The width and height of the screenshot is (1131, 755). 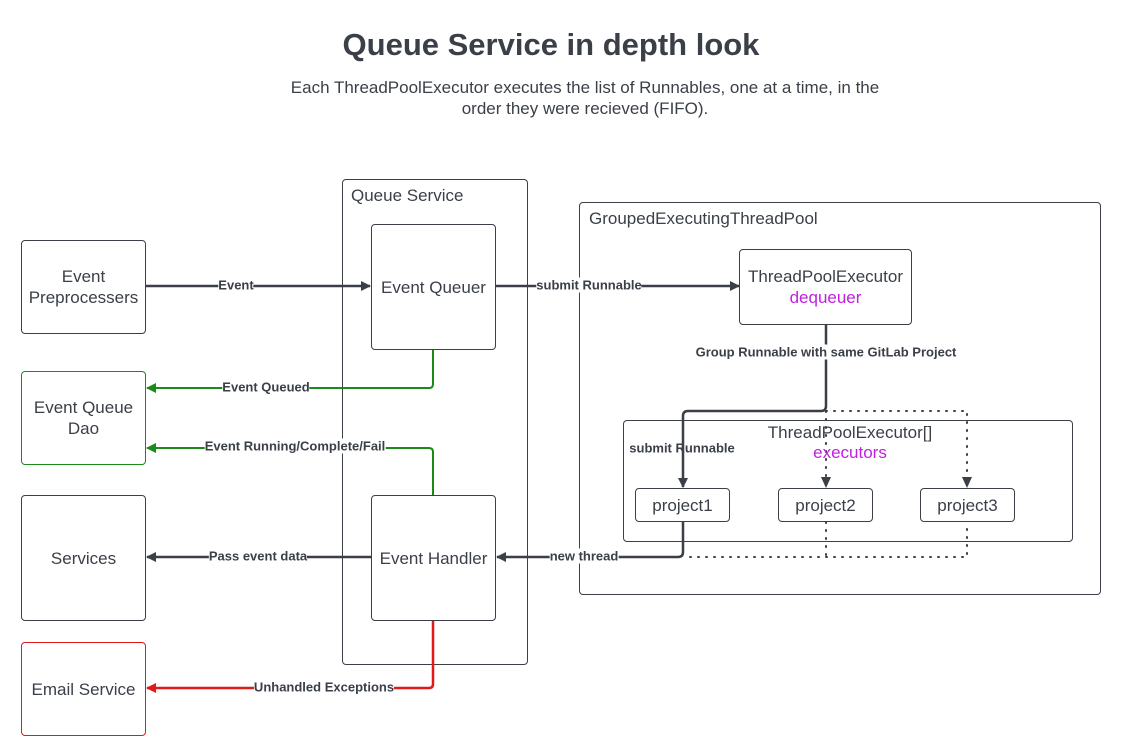 I want to click on label-new-thread: new thread, so click(x=584, y=556).